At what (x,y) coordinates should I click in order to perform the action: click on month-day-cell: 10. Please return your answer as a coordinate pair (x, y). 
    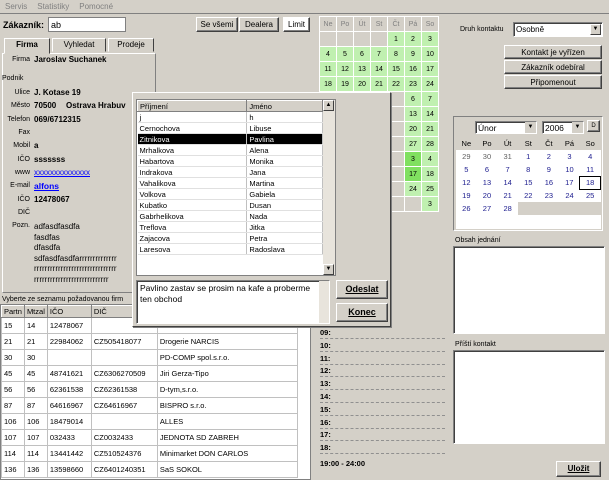
    Looking at the image, I should click on (569, 169).